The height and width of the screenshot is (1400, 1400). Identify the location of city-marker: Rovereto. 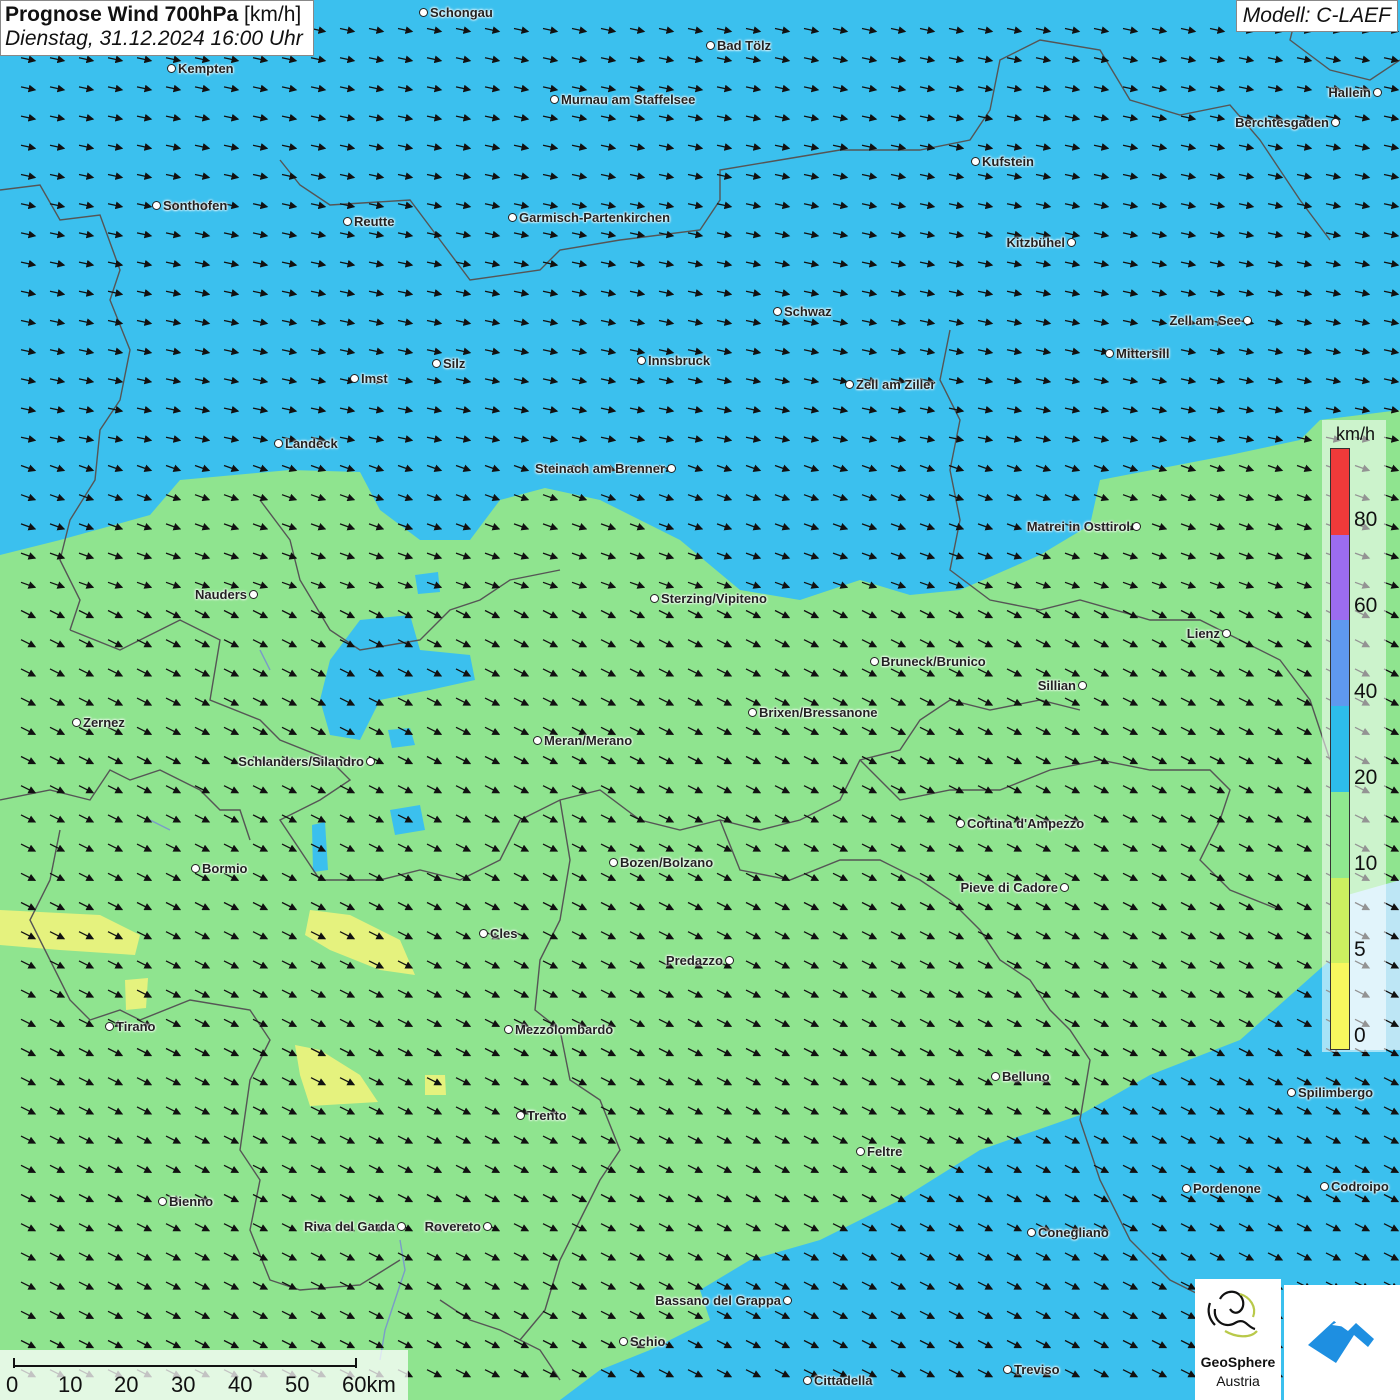
(458, 1226).